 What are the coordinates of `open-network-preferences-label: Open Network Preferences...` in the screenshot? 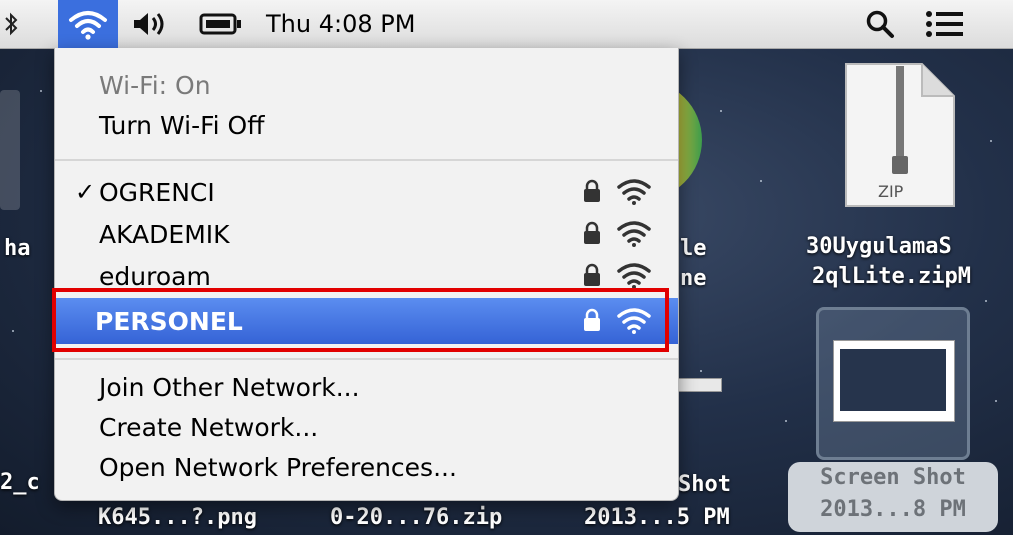 It's located at (278, 467).